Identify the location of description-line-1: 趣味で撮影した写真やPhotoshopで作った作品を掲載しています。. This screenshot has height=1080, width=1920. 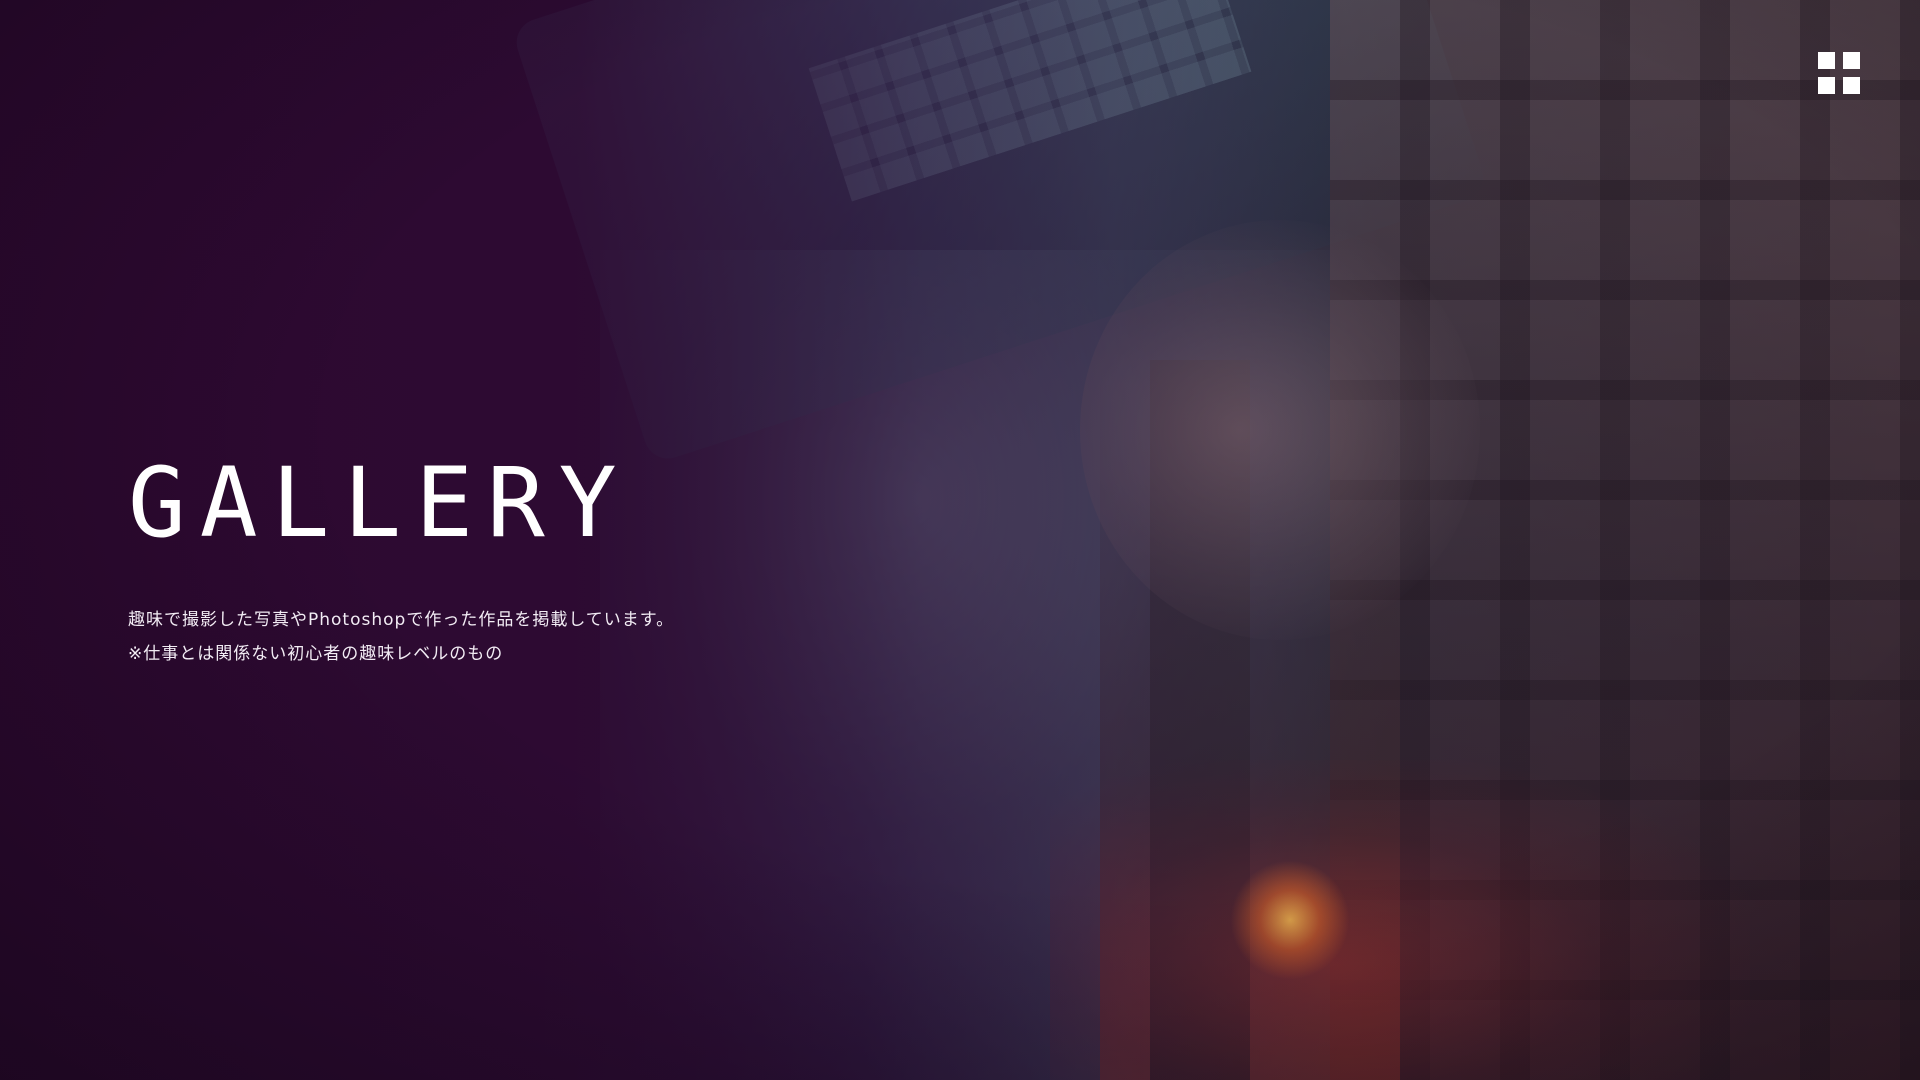
(401, 620).